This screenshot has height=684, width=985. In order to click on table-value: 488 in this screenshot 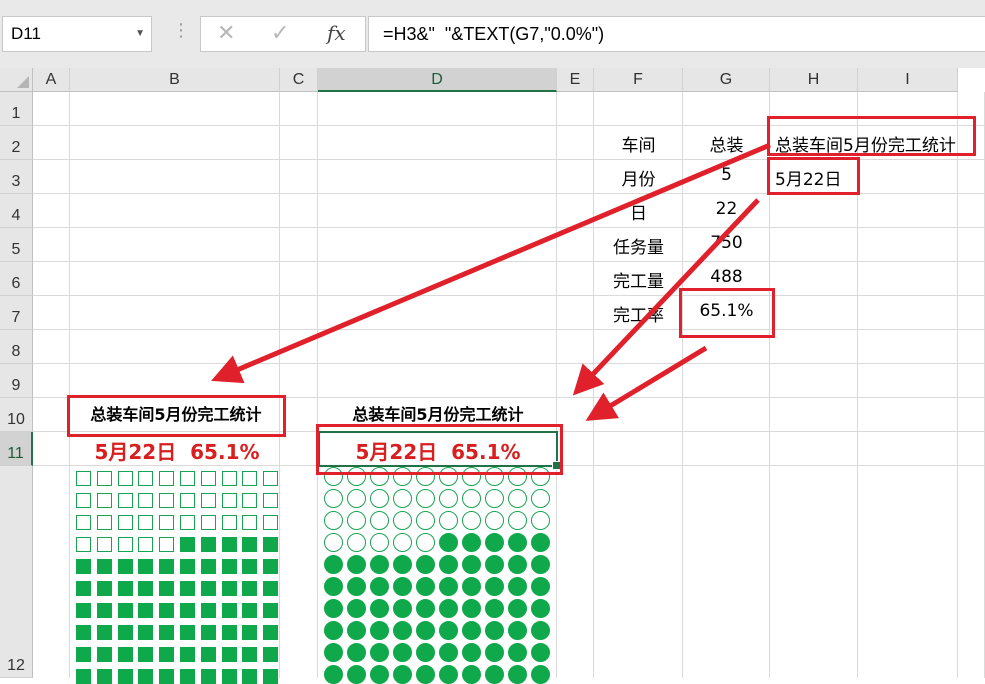, I will do `click(726, 277)`.